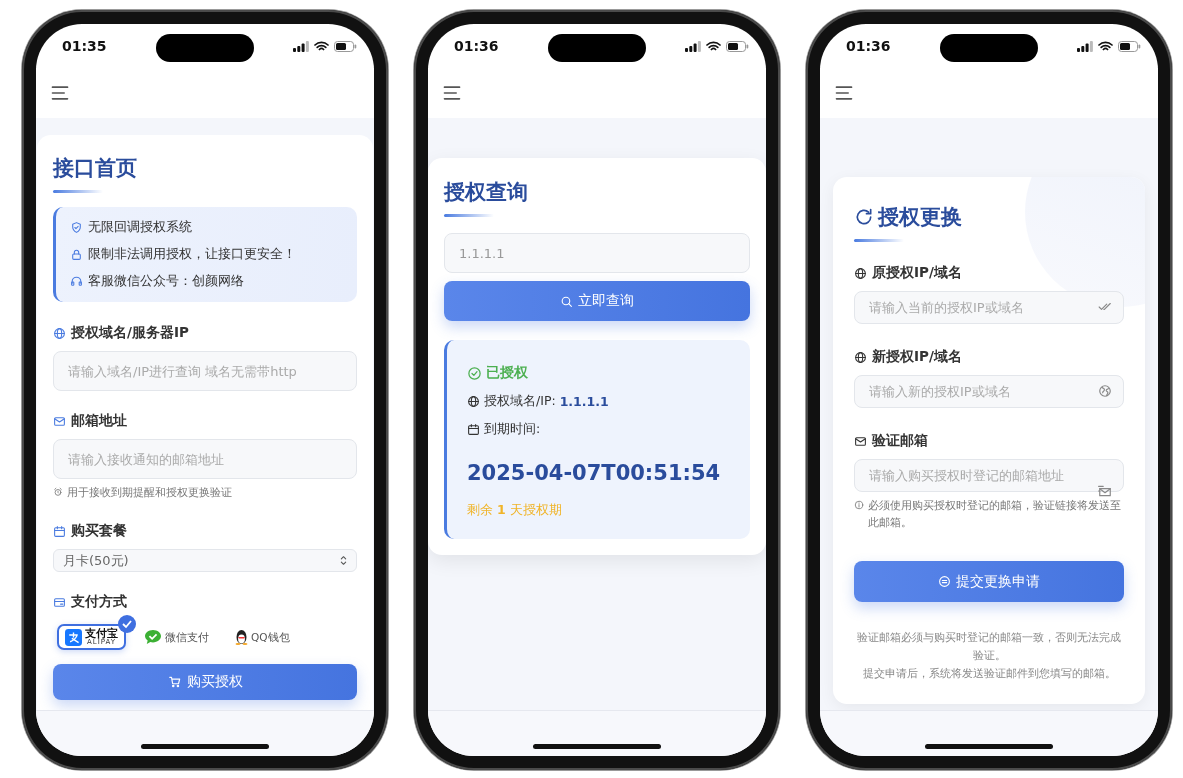 The height and width of the screenshot is (778, 1183). I want to click on input-field: 请输入新的授权IP或域名, so click(989, 391).